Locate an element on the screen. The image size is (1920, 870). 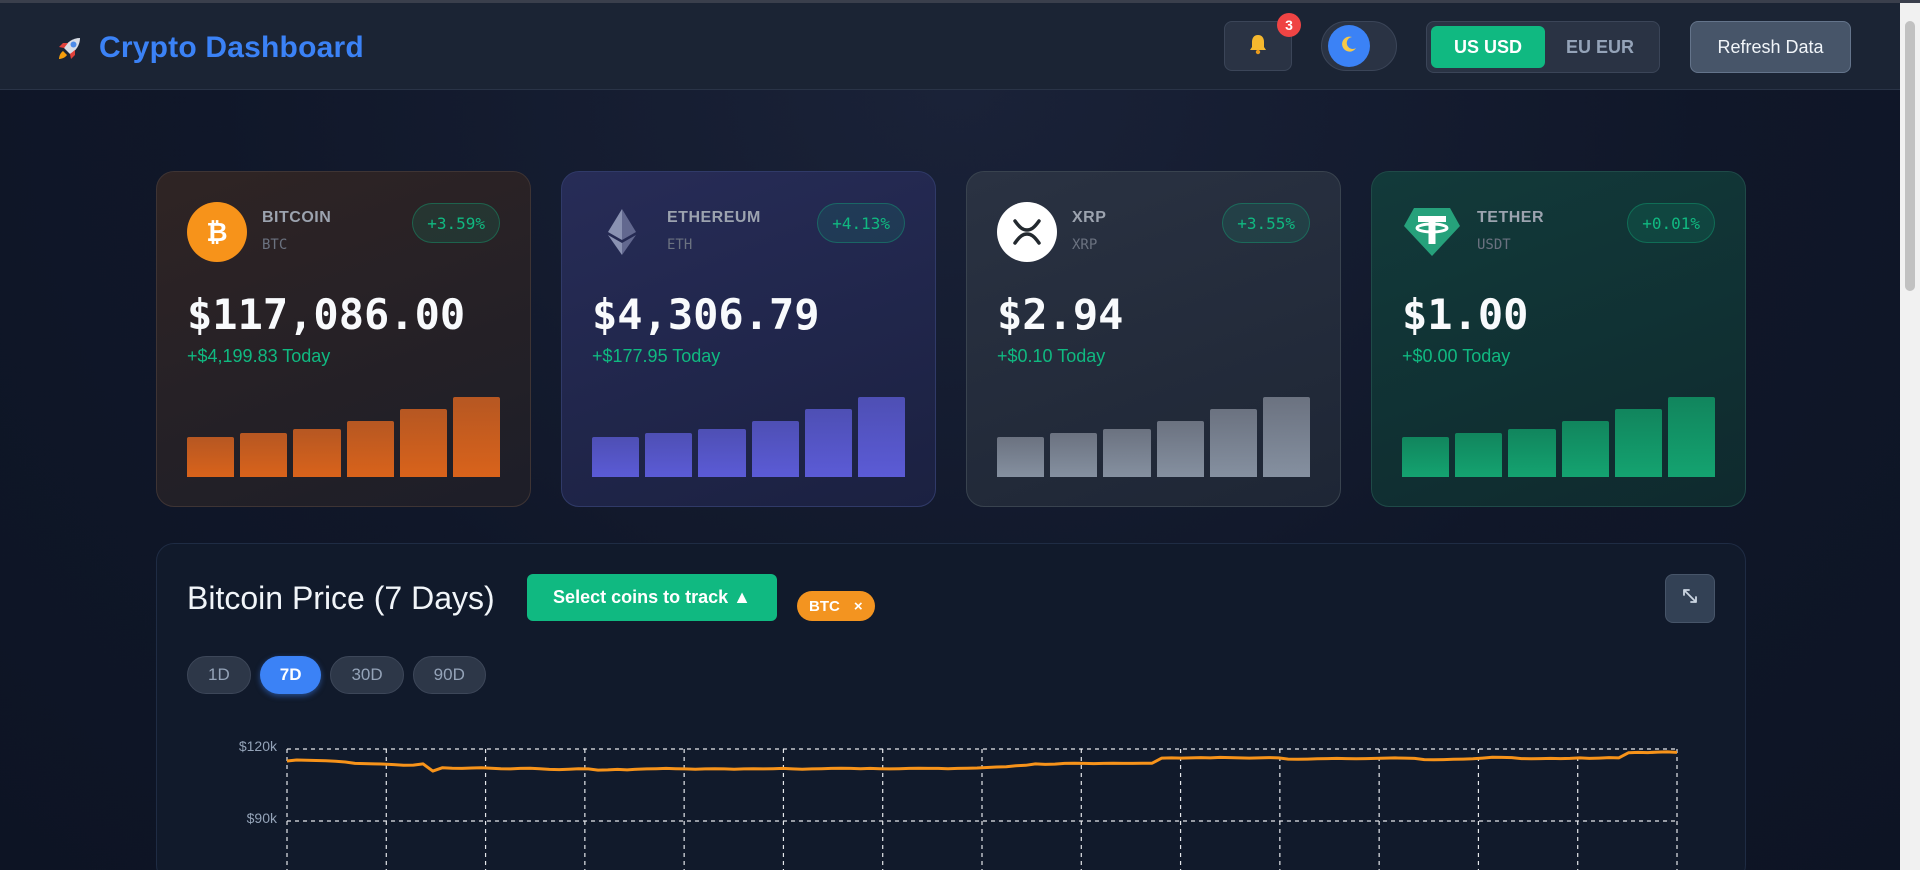
bitcoin-logo-icon: ₿ is located at coordinates (217, 232).